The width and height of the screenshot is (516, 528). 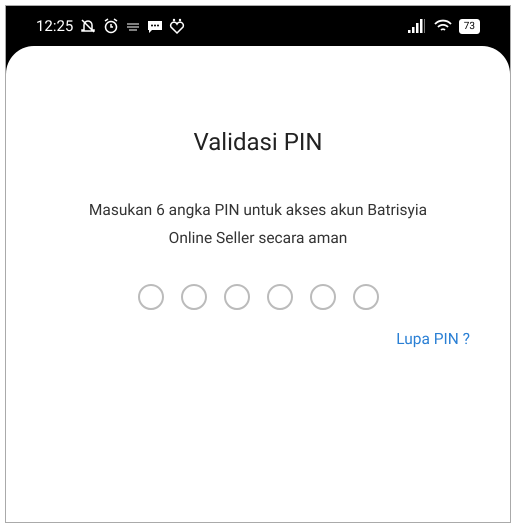 What do you see at coordinates (111, 26) in the screenshot?
I see `alarm-clock-icon` at bounding box center [111, 26].